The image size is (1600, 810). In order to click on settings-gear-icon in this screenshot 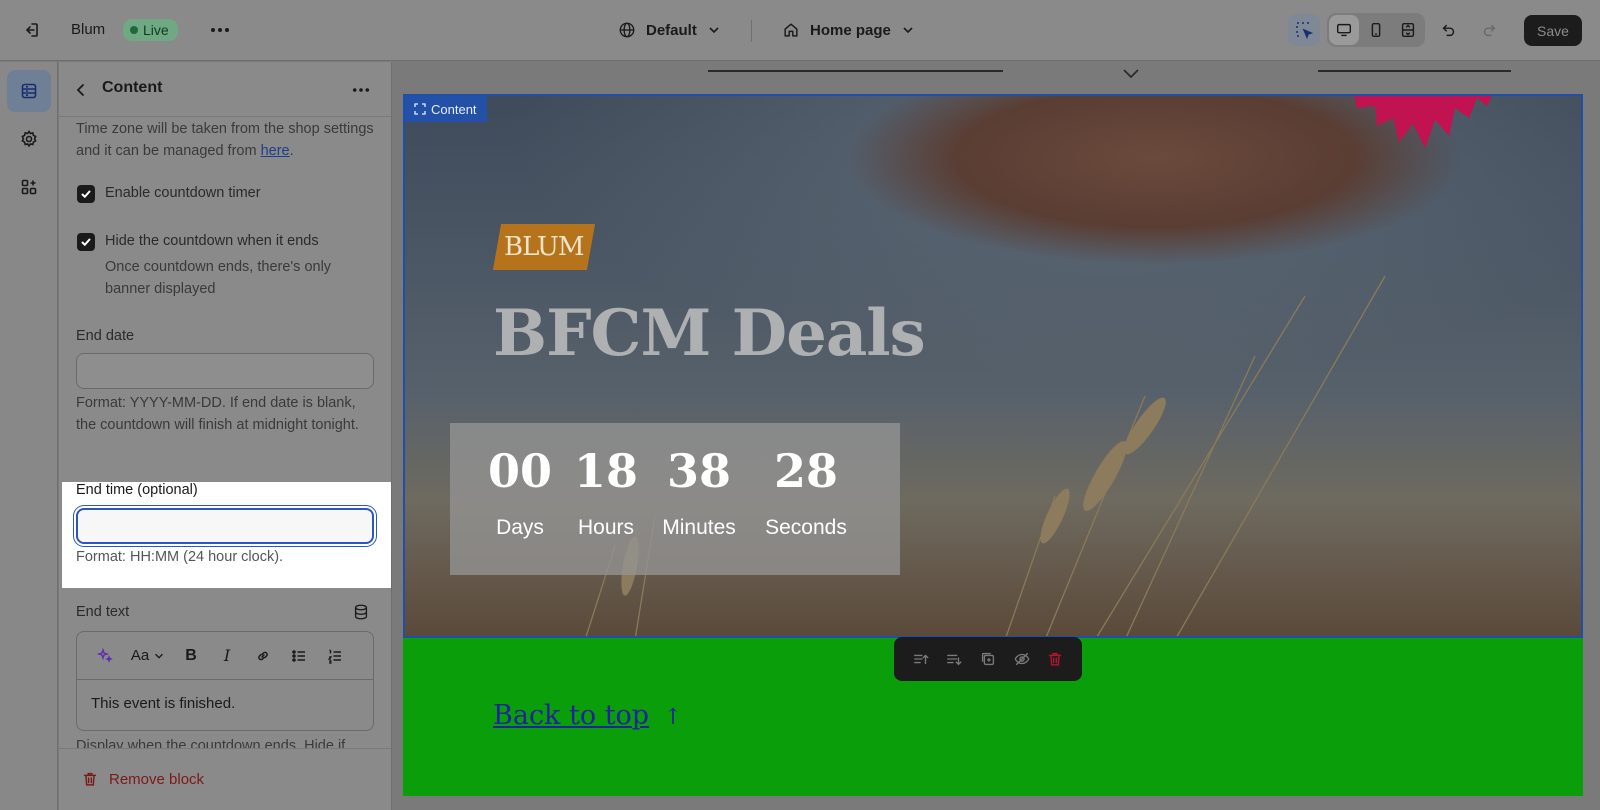, I will do `click(29, 139)`.